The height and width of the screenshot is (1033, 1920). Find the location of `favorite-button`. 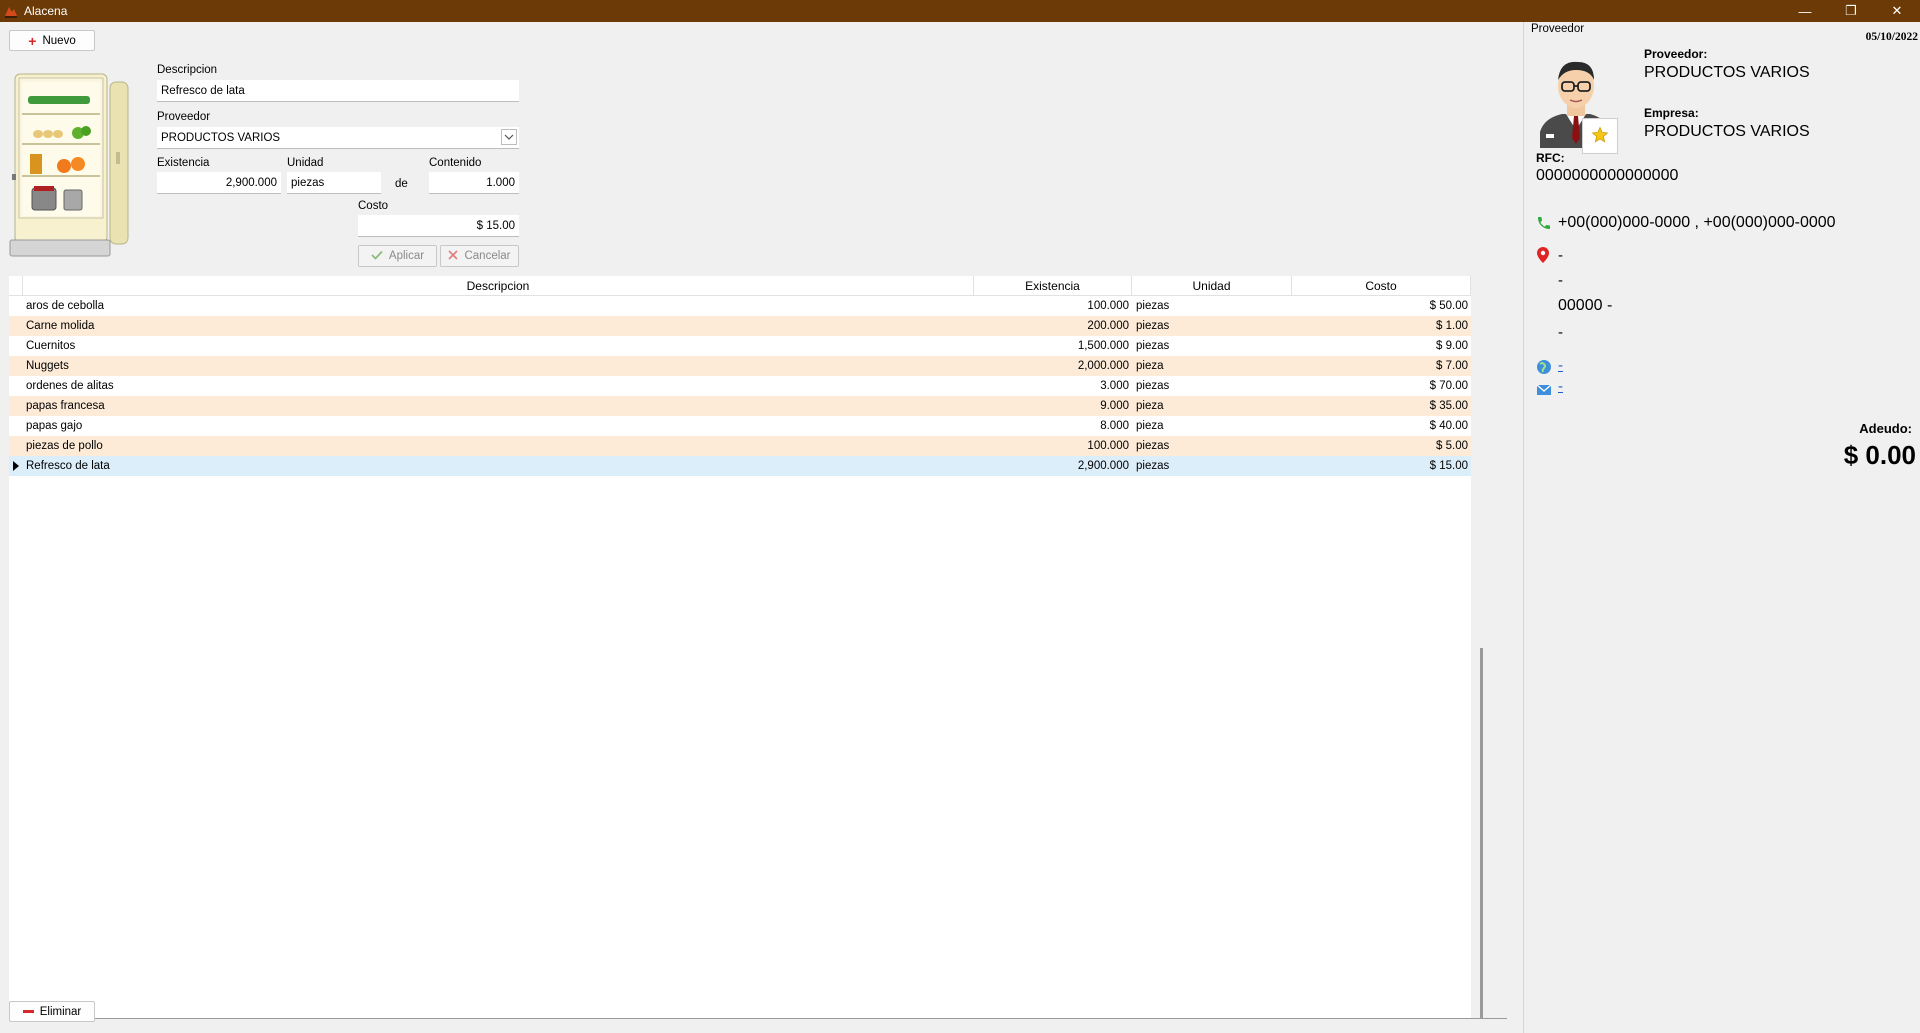

favorite-button is located at coordinates (1600, 136).